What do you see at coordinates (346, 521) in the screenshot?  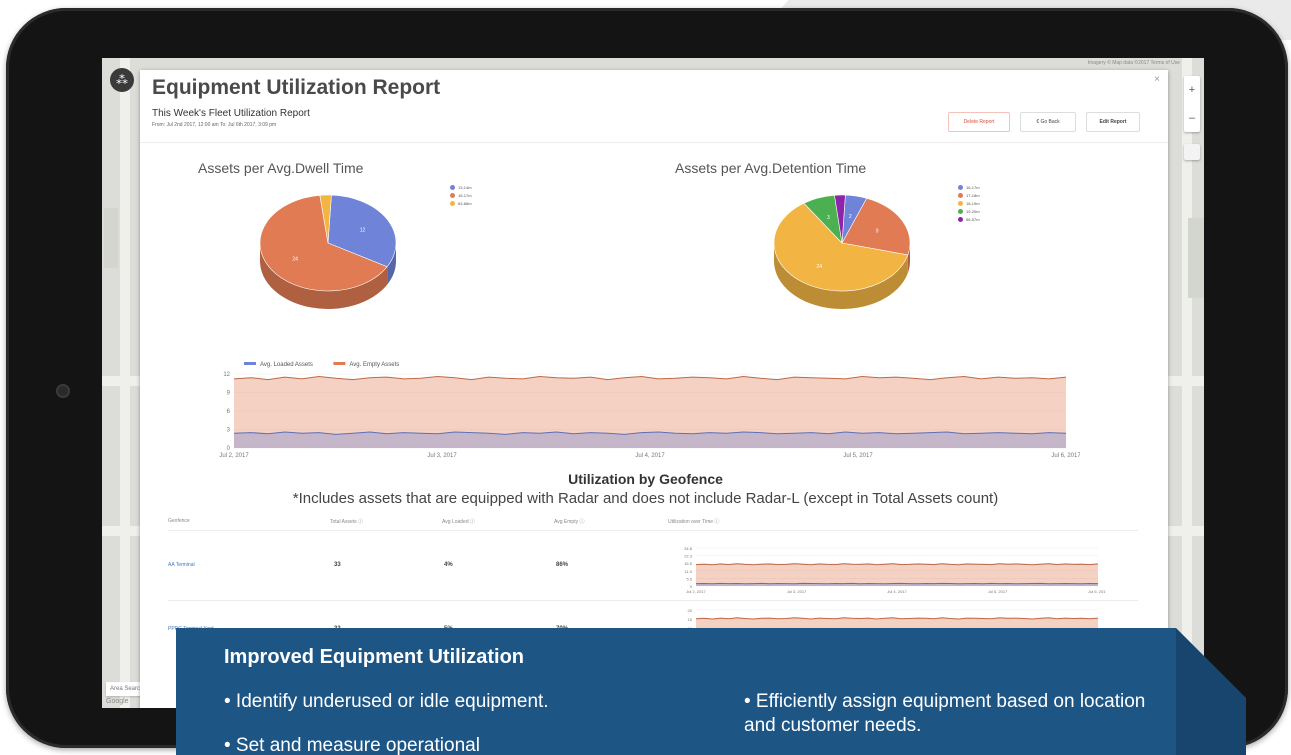 I see `column-header-total-assets: Total Assets ⓘ` at bounding box center [346, 521].